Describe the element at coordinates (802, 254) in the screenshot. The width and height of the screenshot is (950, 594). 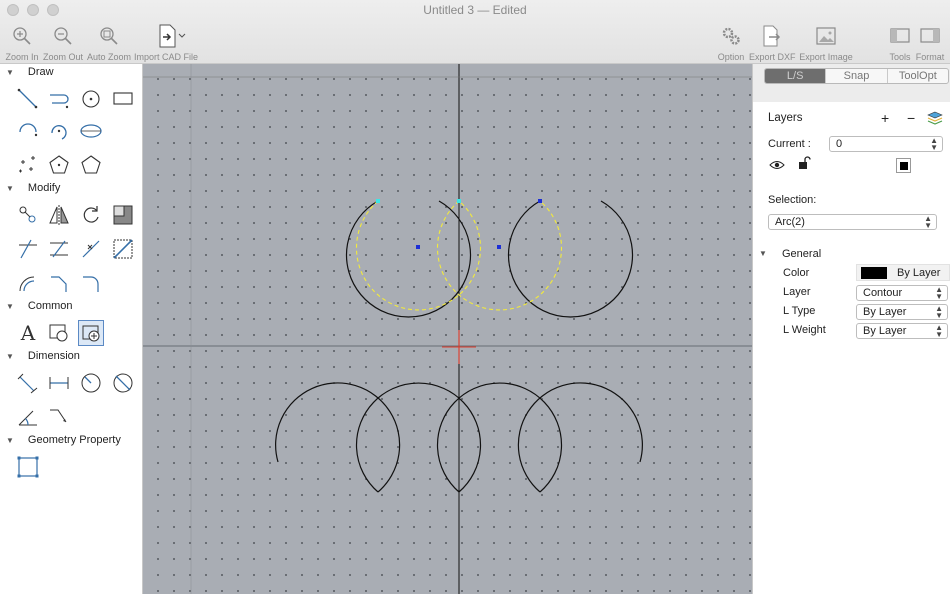
I see `general-section-label: General` at that location.